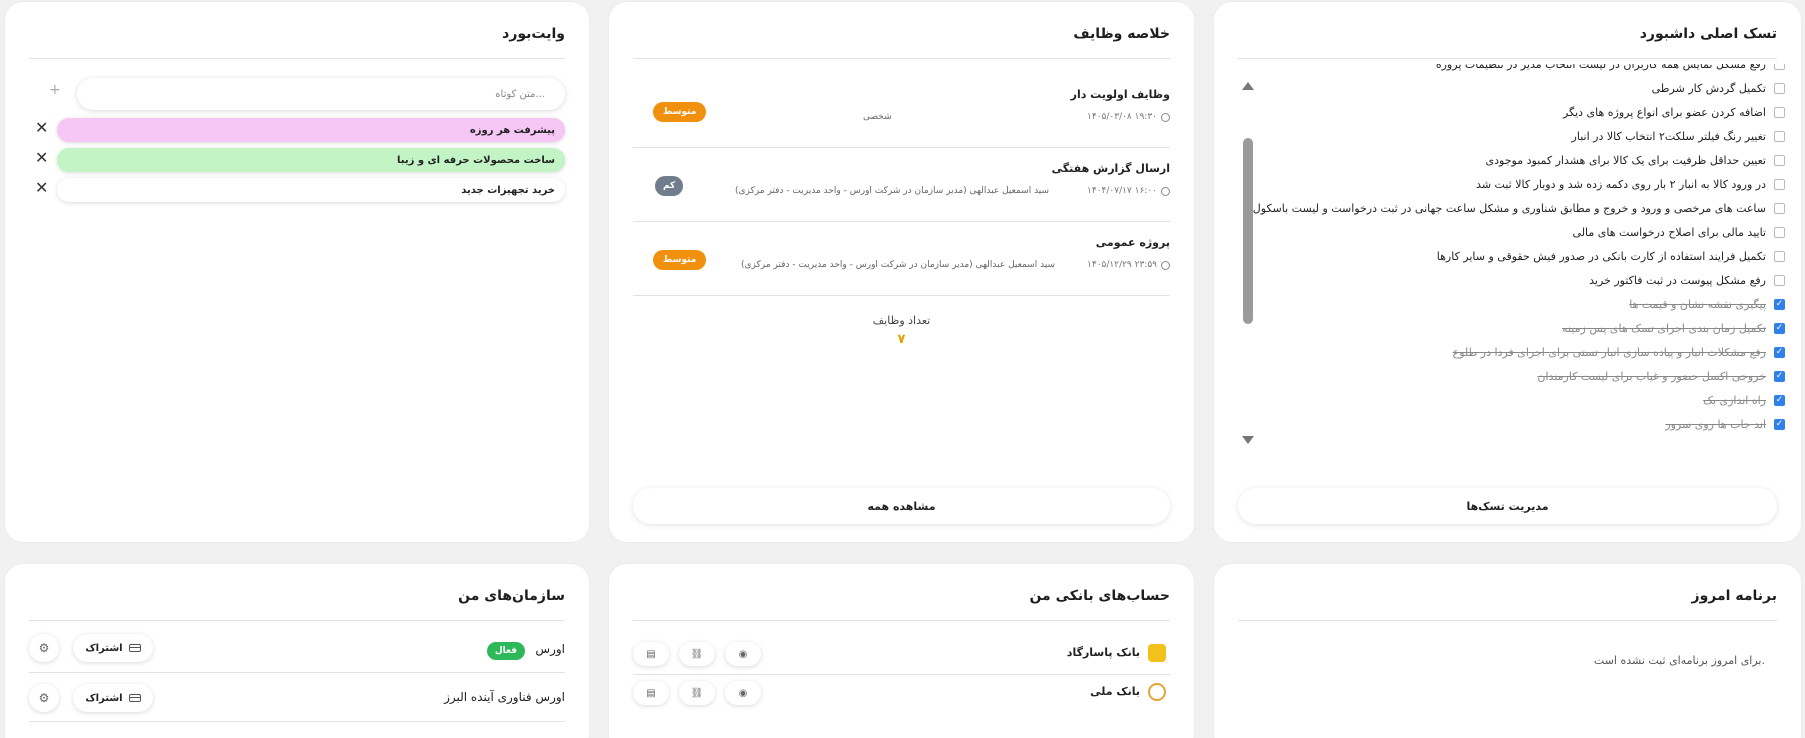 The height and width of the screenshot is (738, 1805). Describe the element at coordinates (1099, 596) in the screenshot. I see `banks-title: حساب‌های بانکی من` at that location.